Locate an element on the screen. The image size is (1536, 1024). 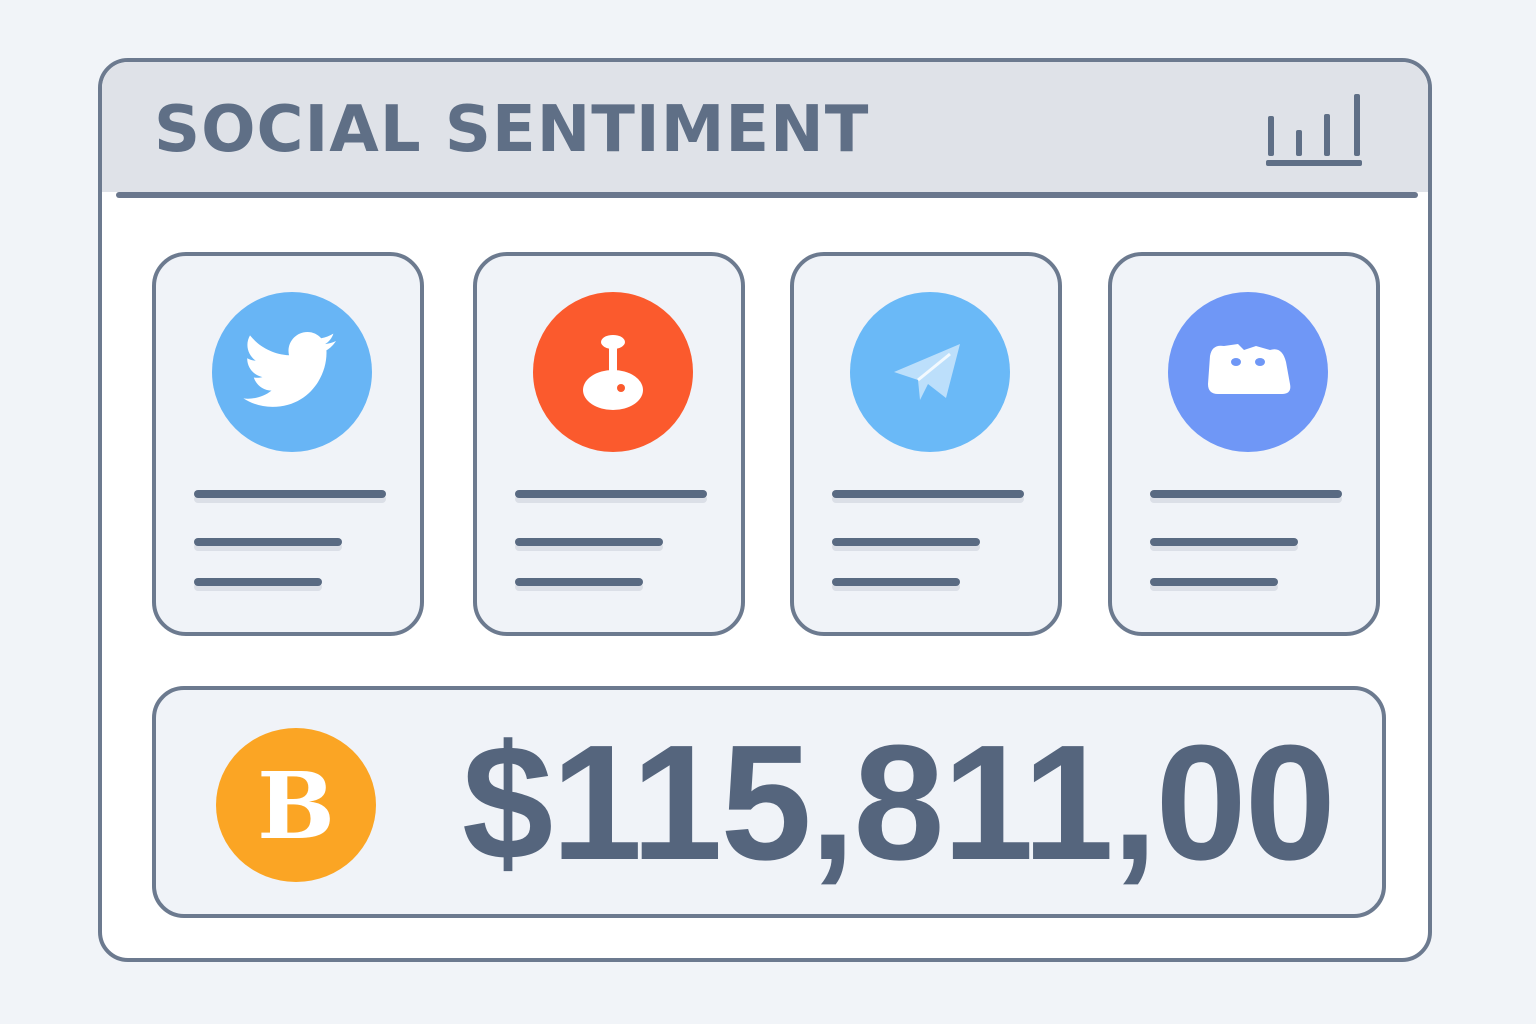
source-card-reddit is located at coordinates (609, 444).